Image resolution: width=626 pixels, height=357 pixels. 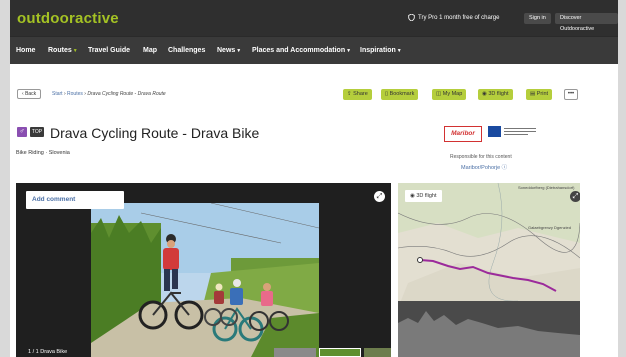 What do you see at coordinates (537, 18) in the screenshot?
I see `sign-in-button: Sign in` at bounding box center [537, 18].